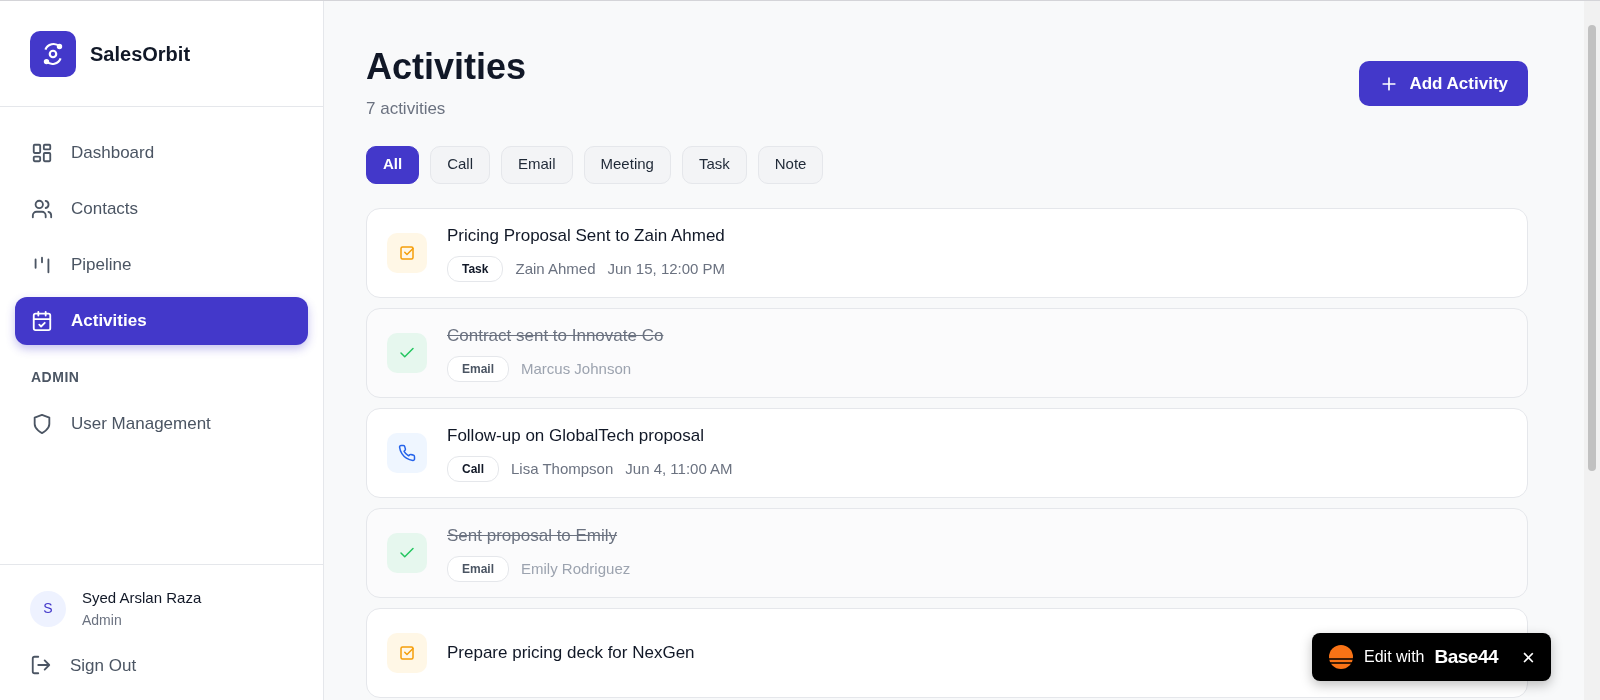 The height and width of the screenshot is (700, 1600). I want to click on nav-item: Dashboard, so click(161, 153).